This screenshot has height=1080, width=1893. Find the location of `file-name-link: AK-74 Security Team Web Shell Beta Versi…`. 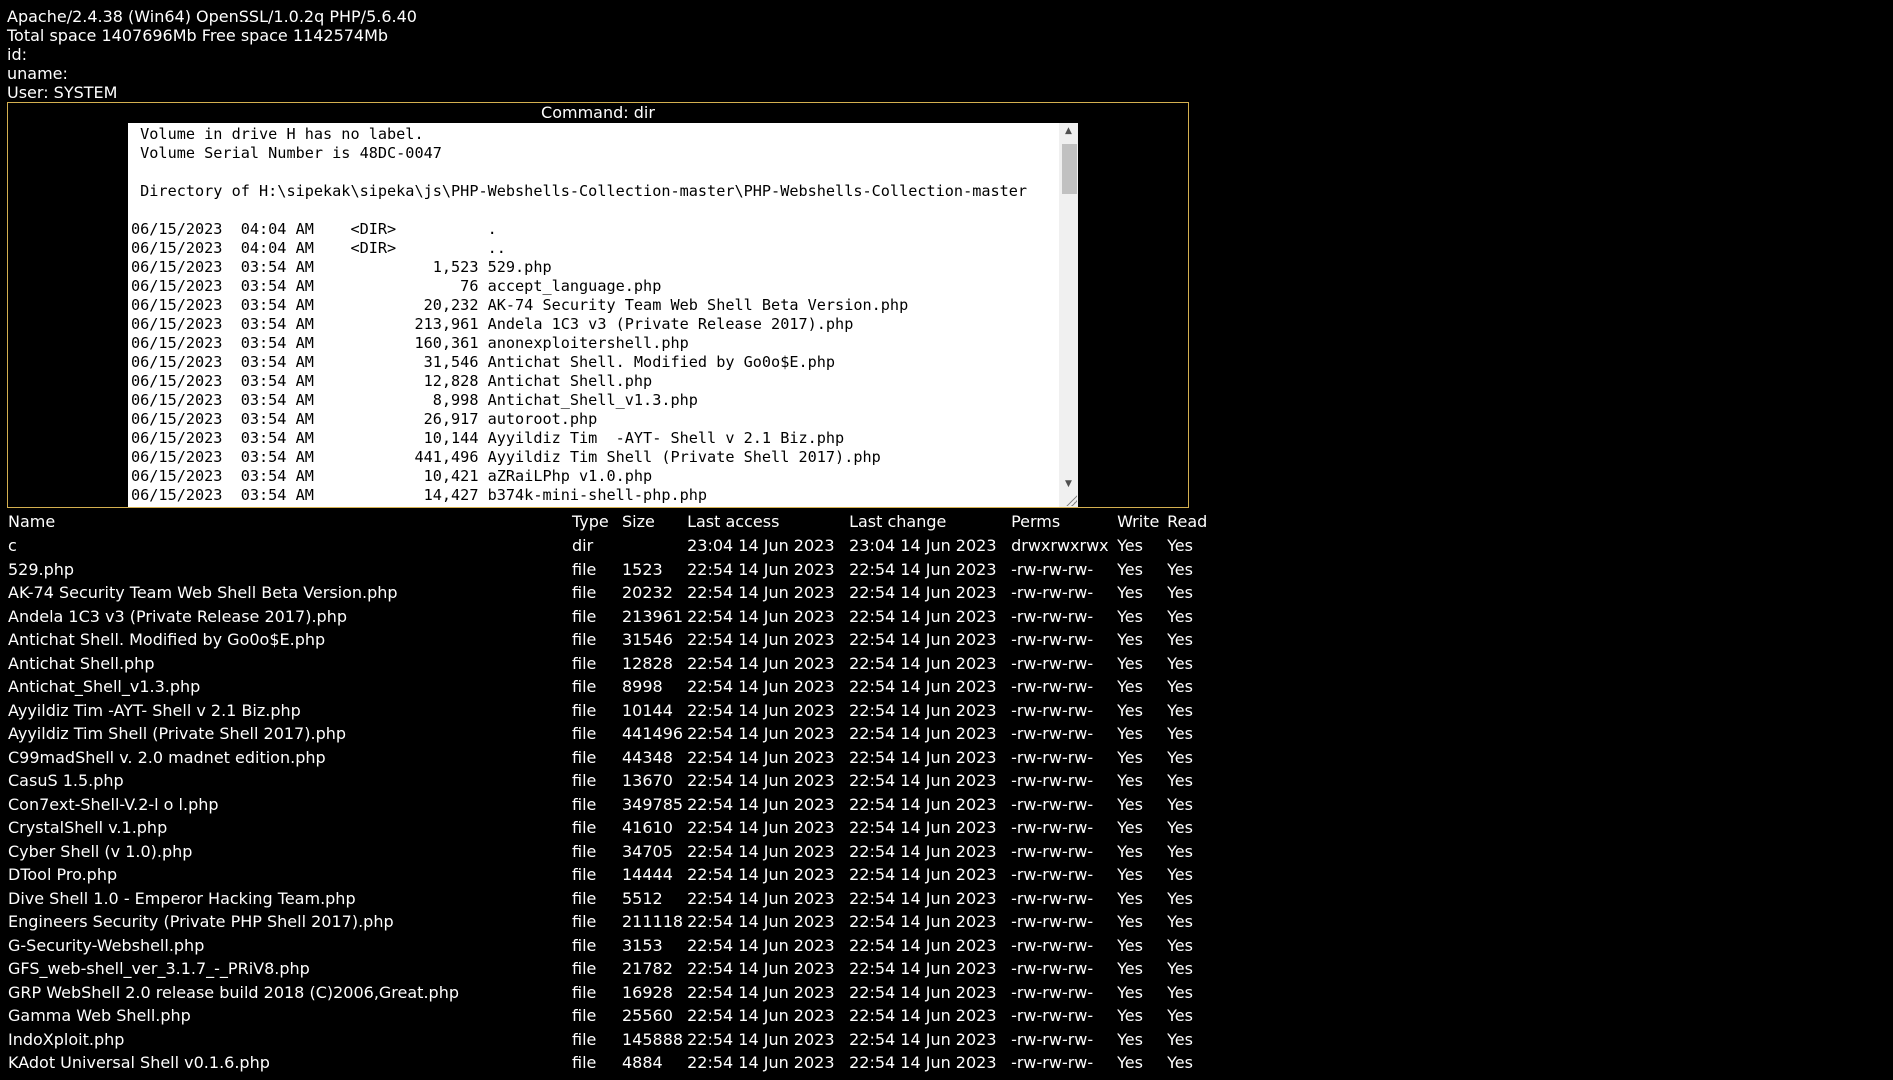

file-name-link: AK-74 Security Team Web Shell Beta Versi… is located at coordinates (288, 593).